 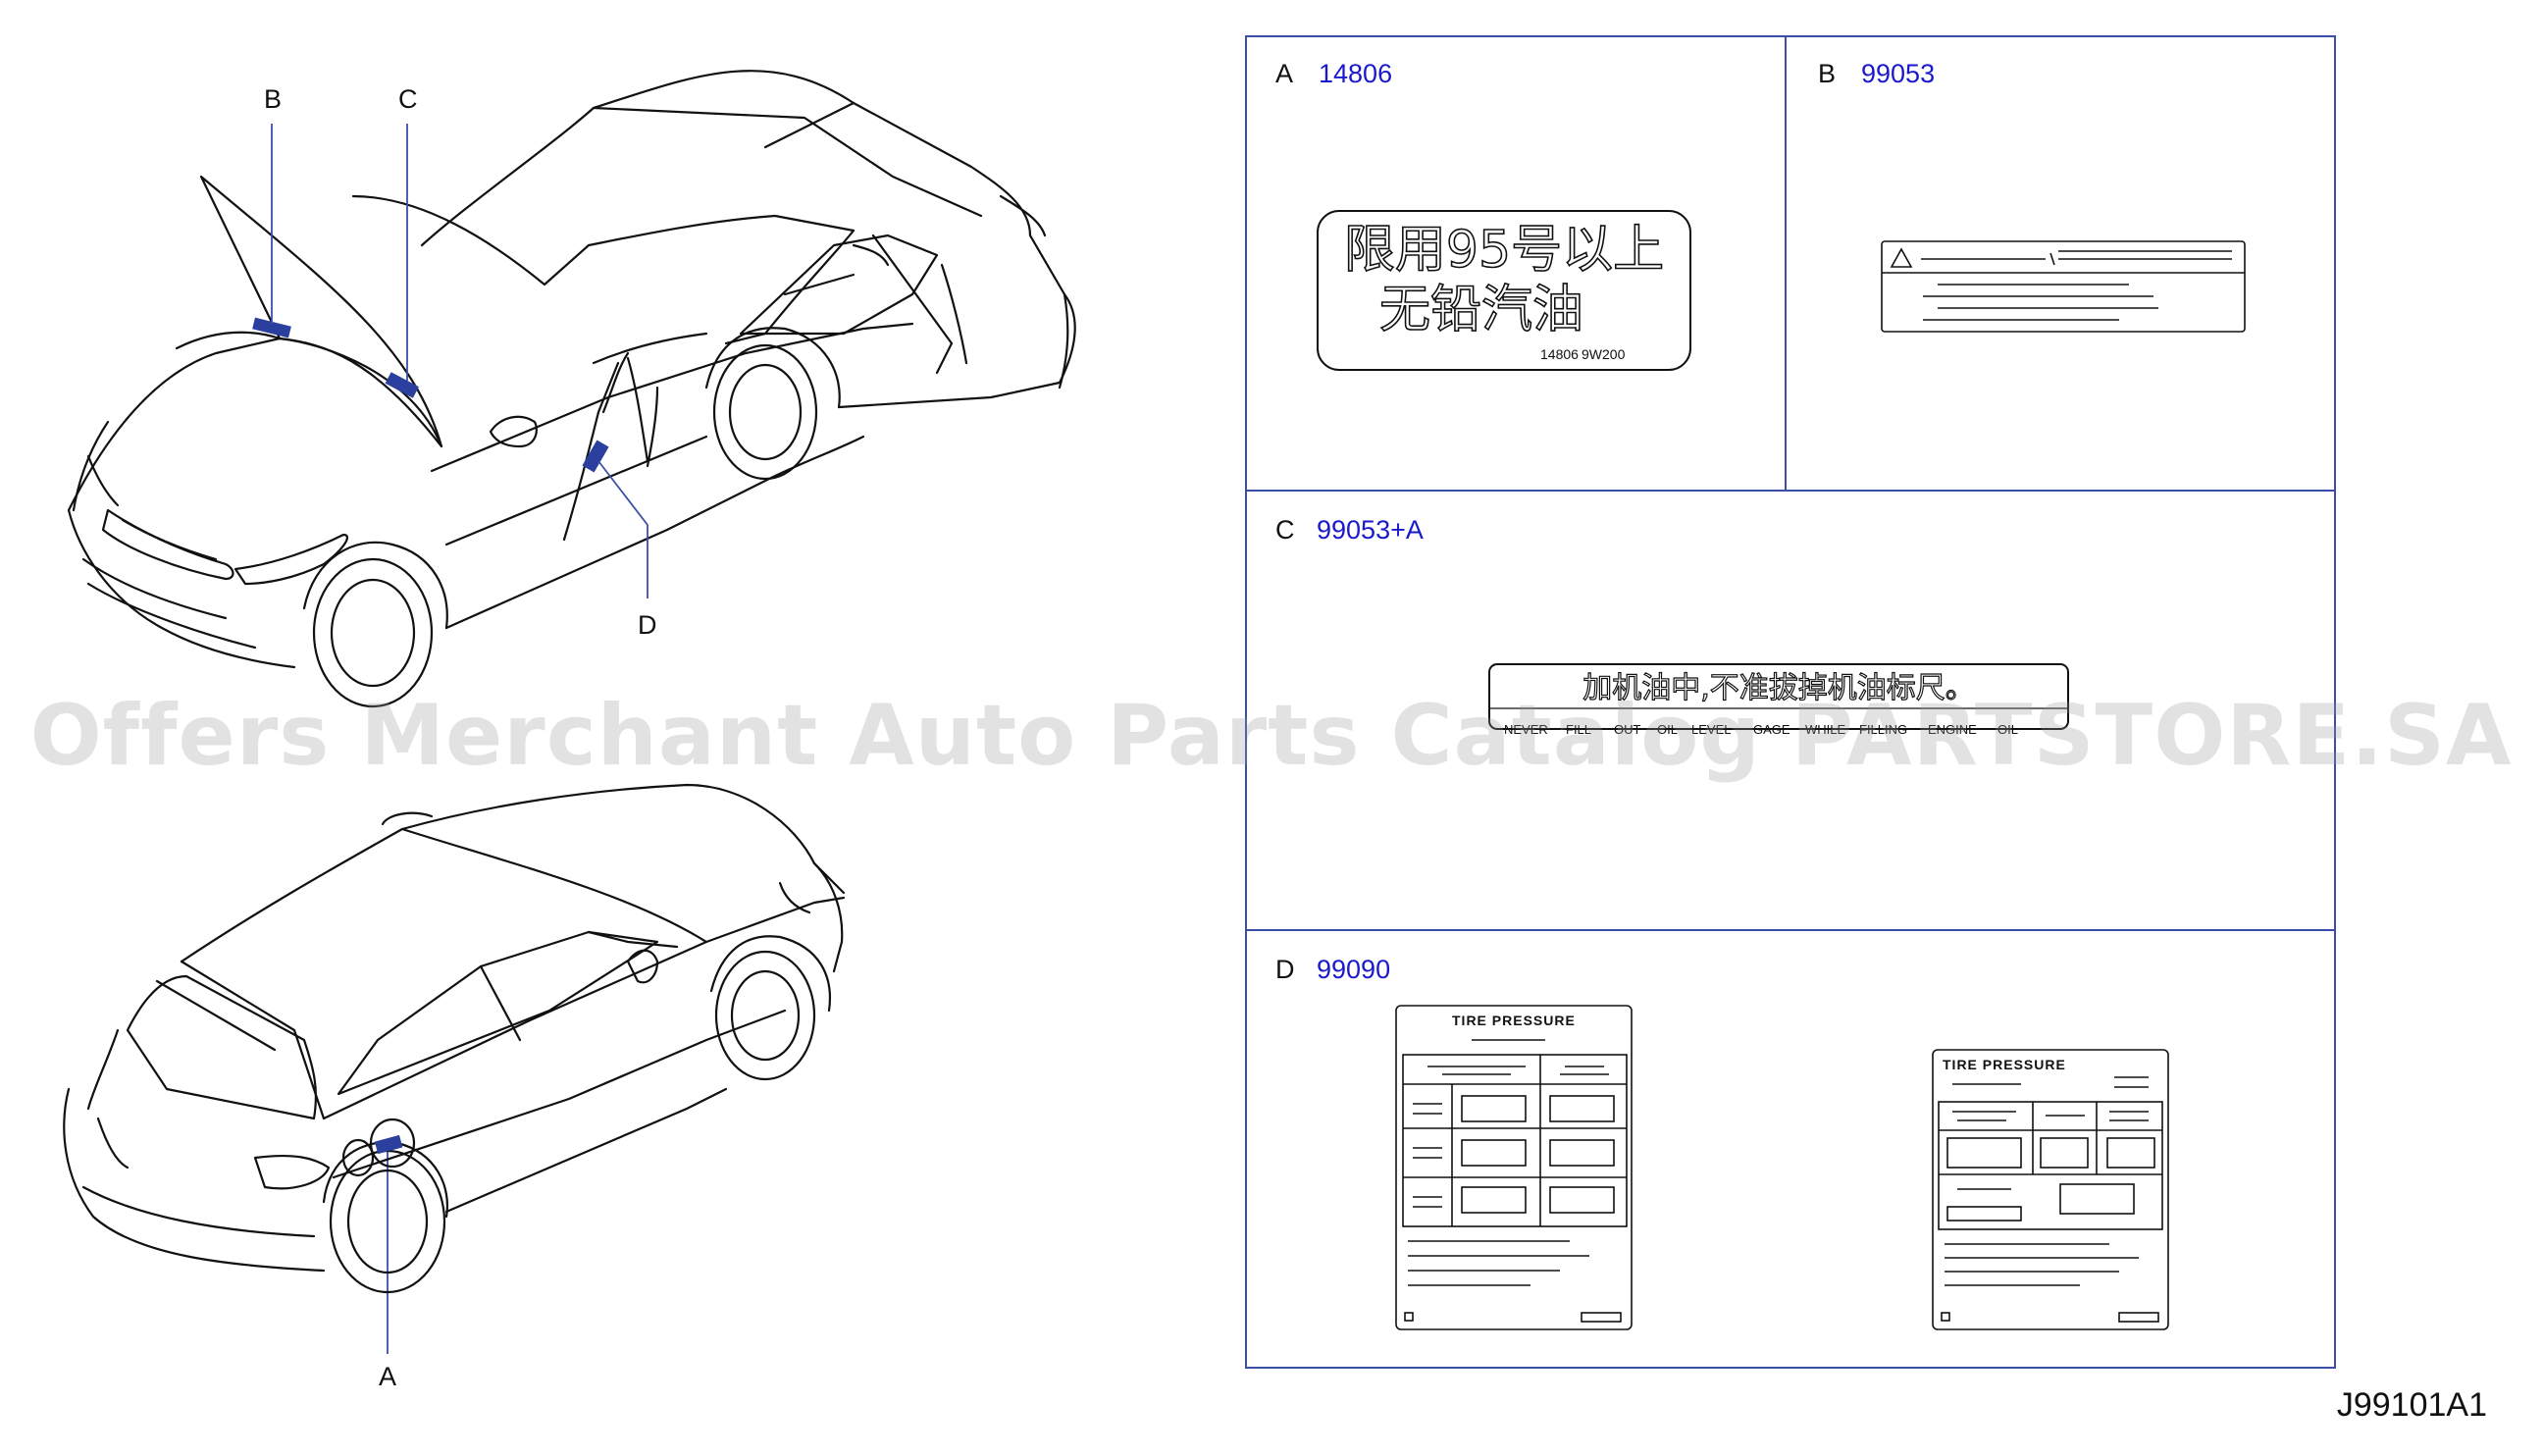 I want to click on label-a-code1: 14806, so click(x=1559, y=354).